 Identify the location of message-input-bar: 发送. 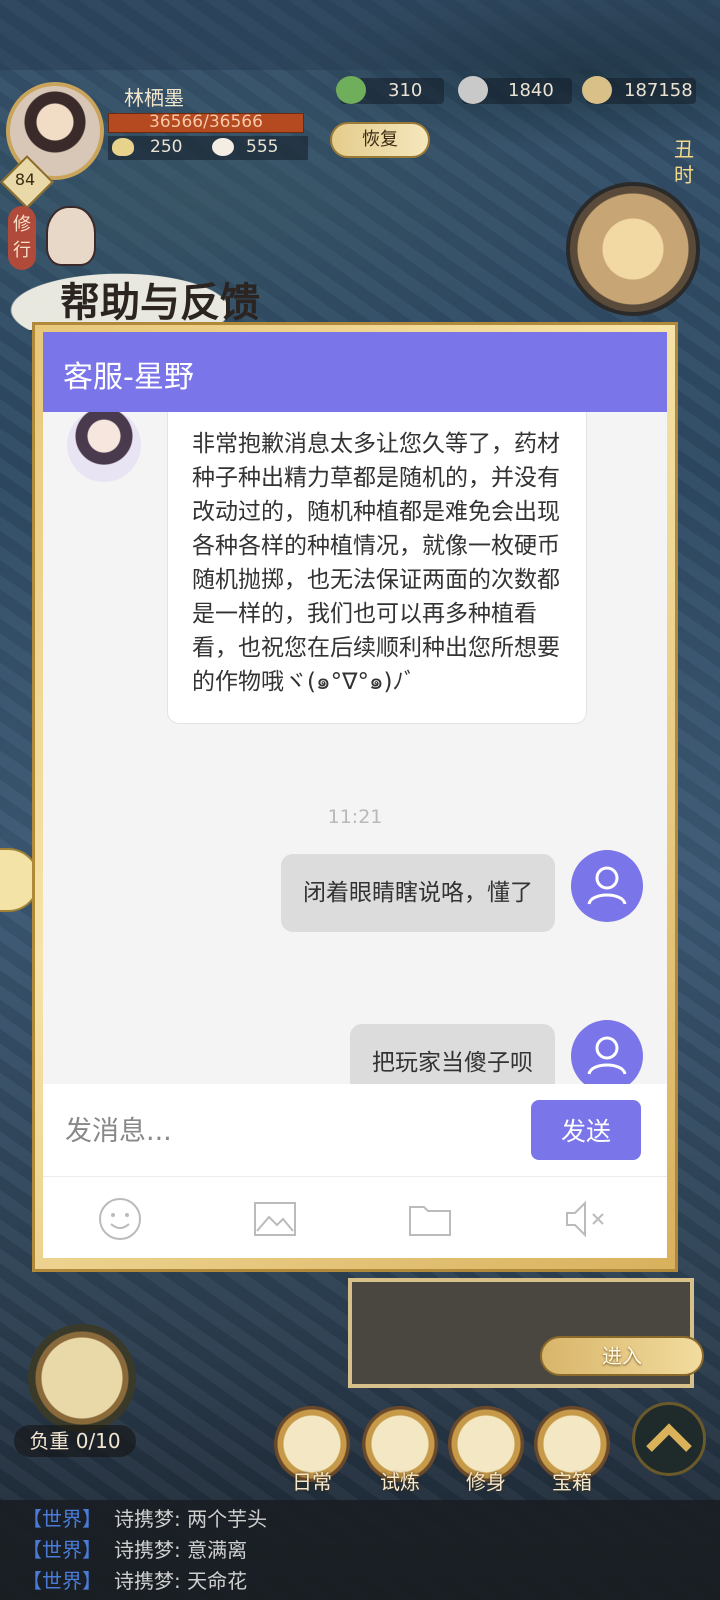
(355, 1130).